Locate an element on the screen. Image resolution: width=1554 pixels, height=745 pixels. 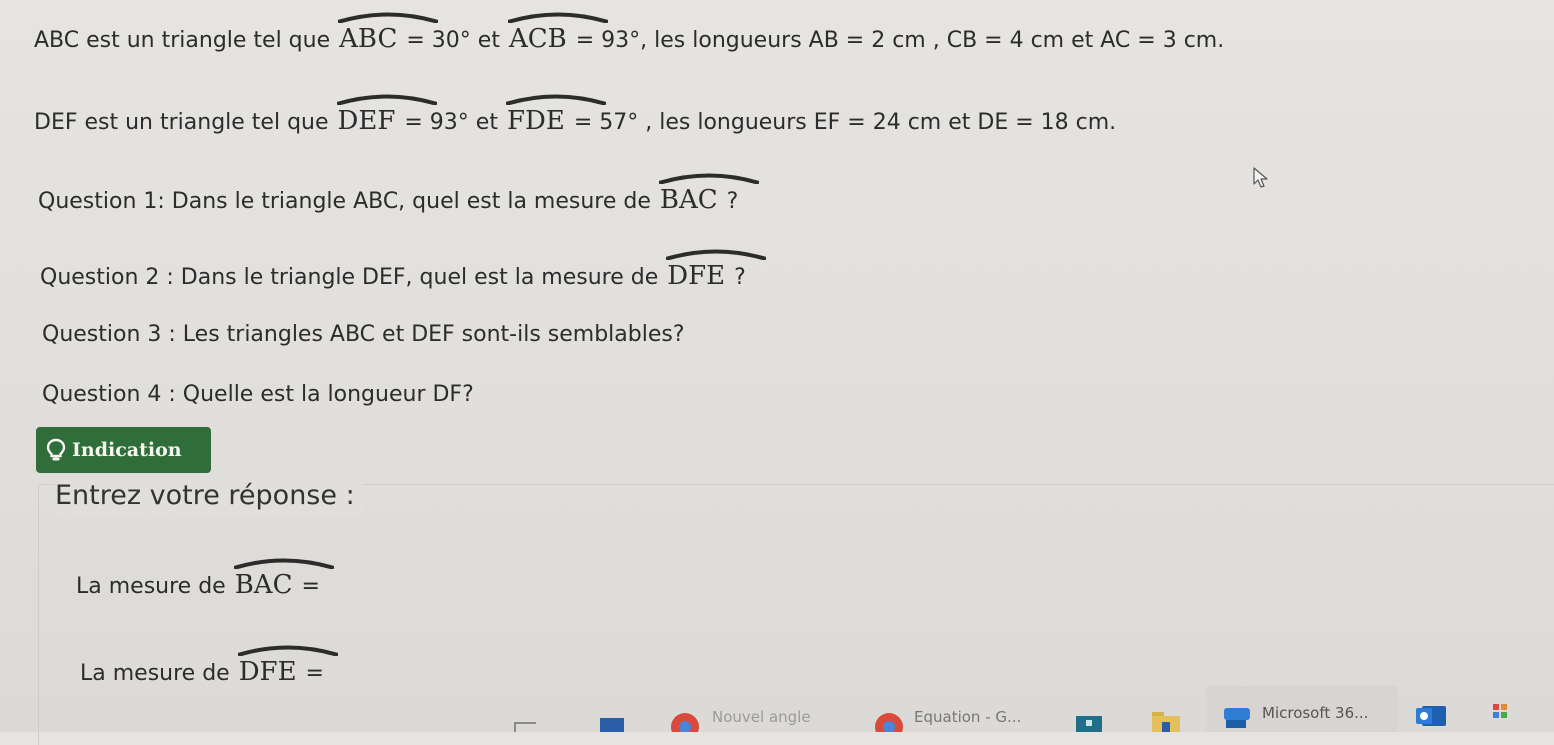
angle-bac-answer: BAC is located at coordinates (283, 579).